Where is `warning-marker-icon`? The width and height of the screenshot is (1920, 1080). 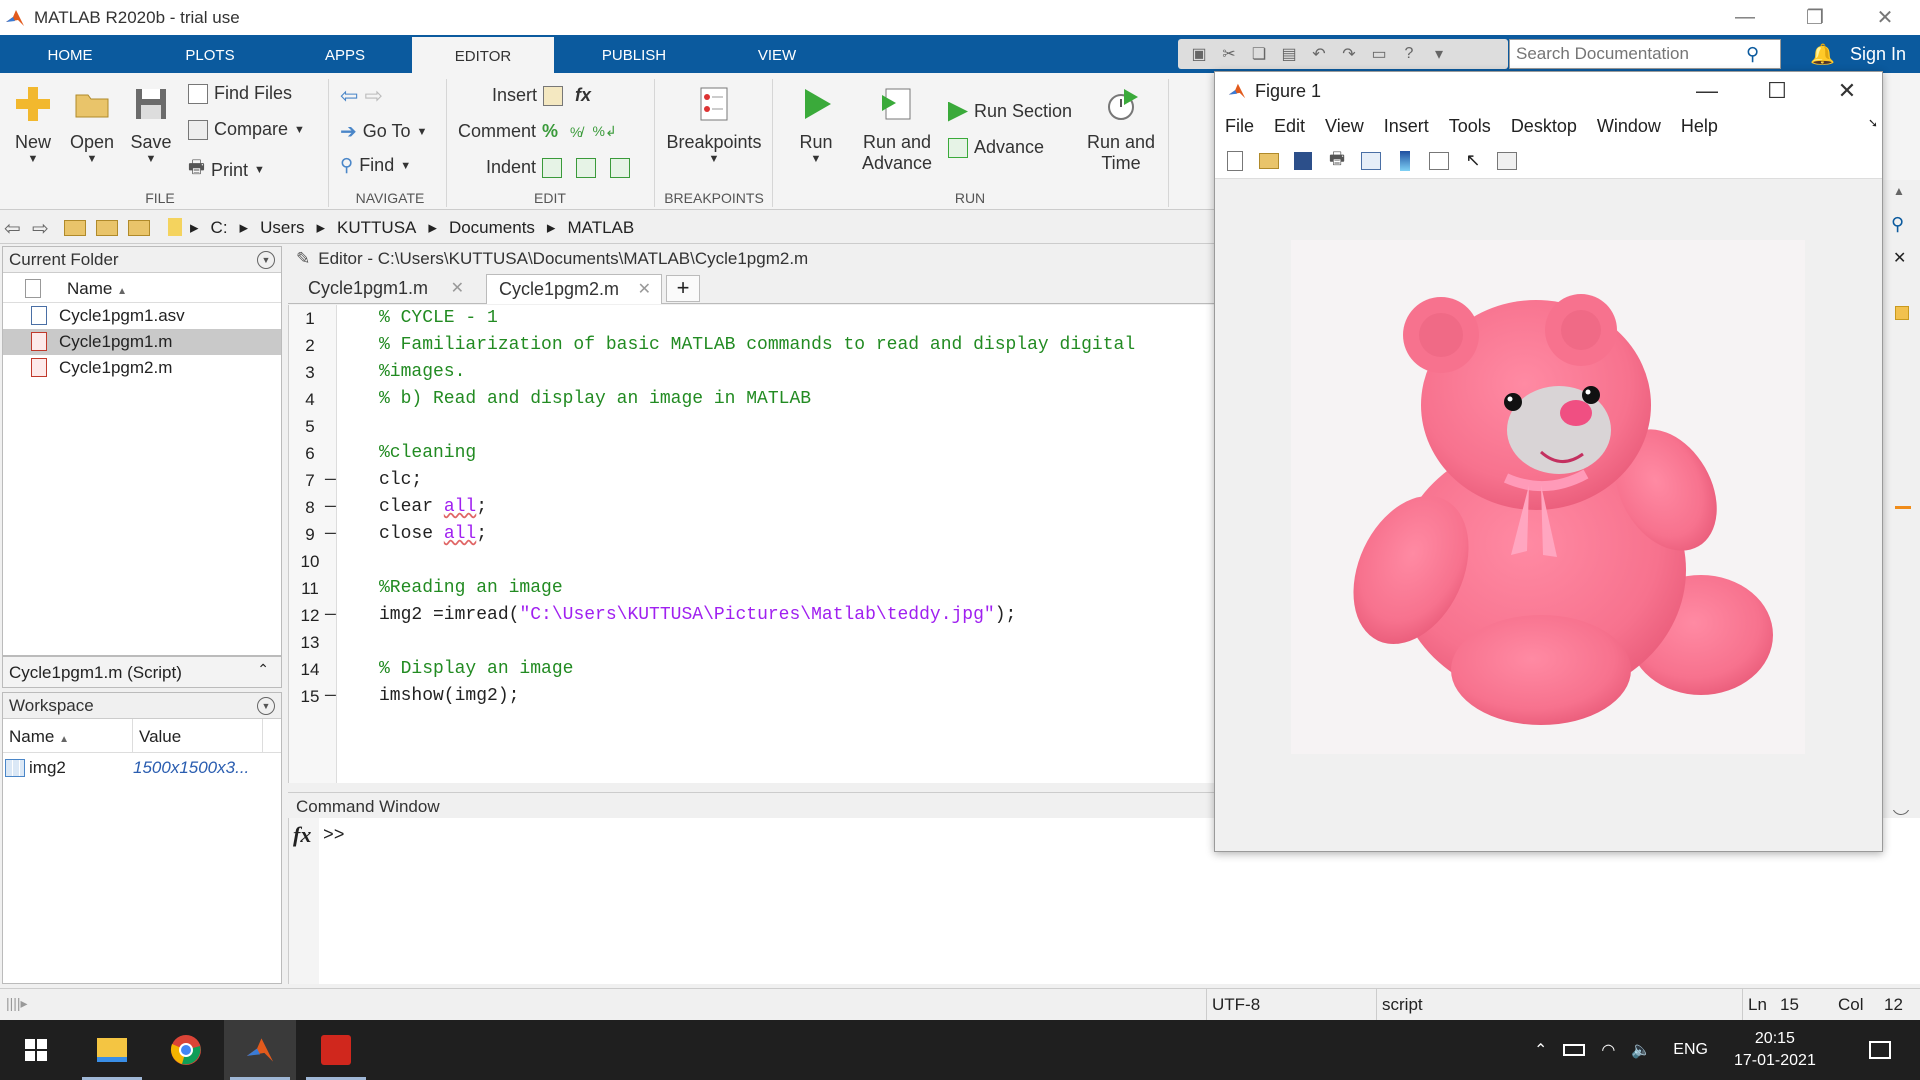
warning-marker-icon is located at coordinates (1902, 313).